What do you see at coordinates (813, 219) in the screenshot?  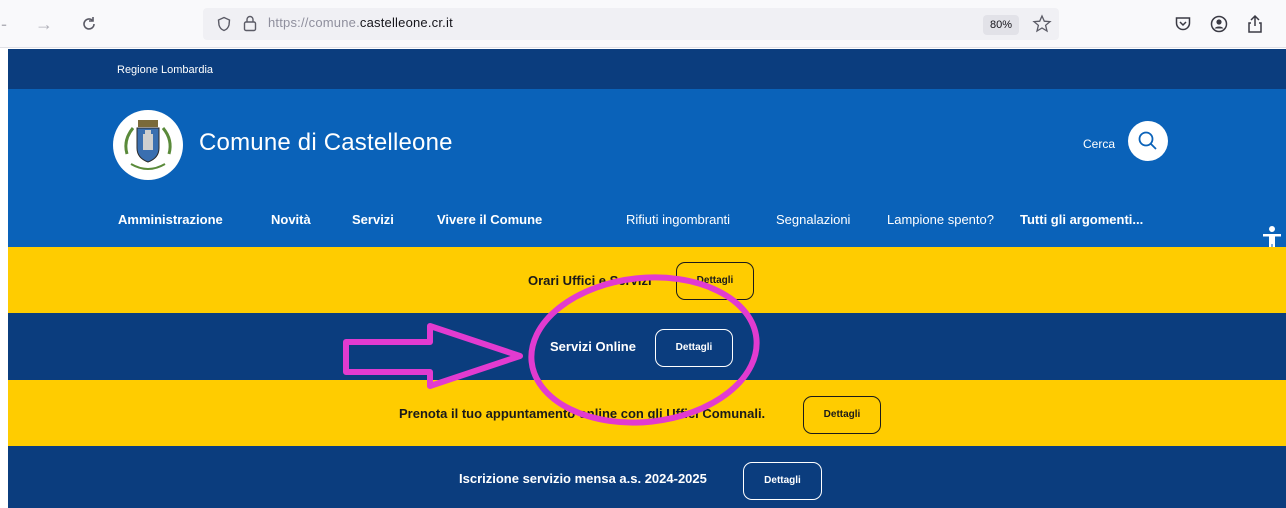 I see `nav-item-segnalazioni: Segnalazioni` at bounding box center [813, 219].